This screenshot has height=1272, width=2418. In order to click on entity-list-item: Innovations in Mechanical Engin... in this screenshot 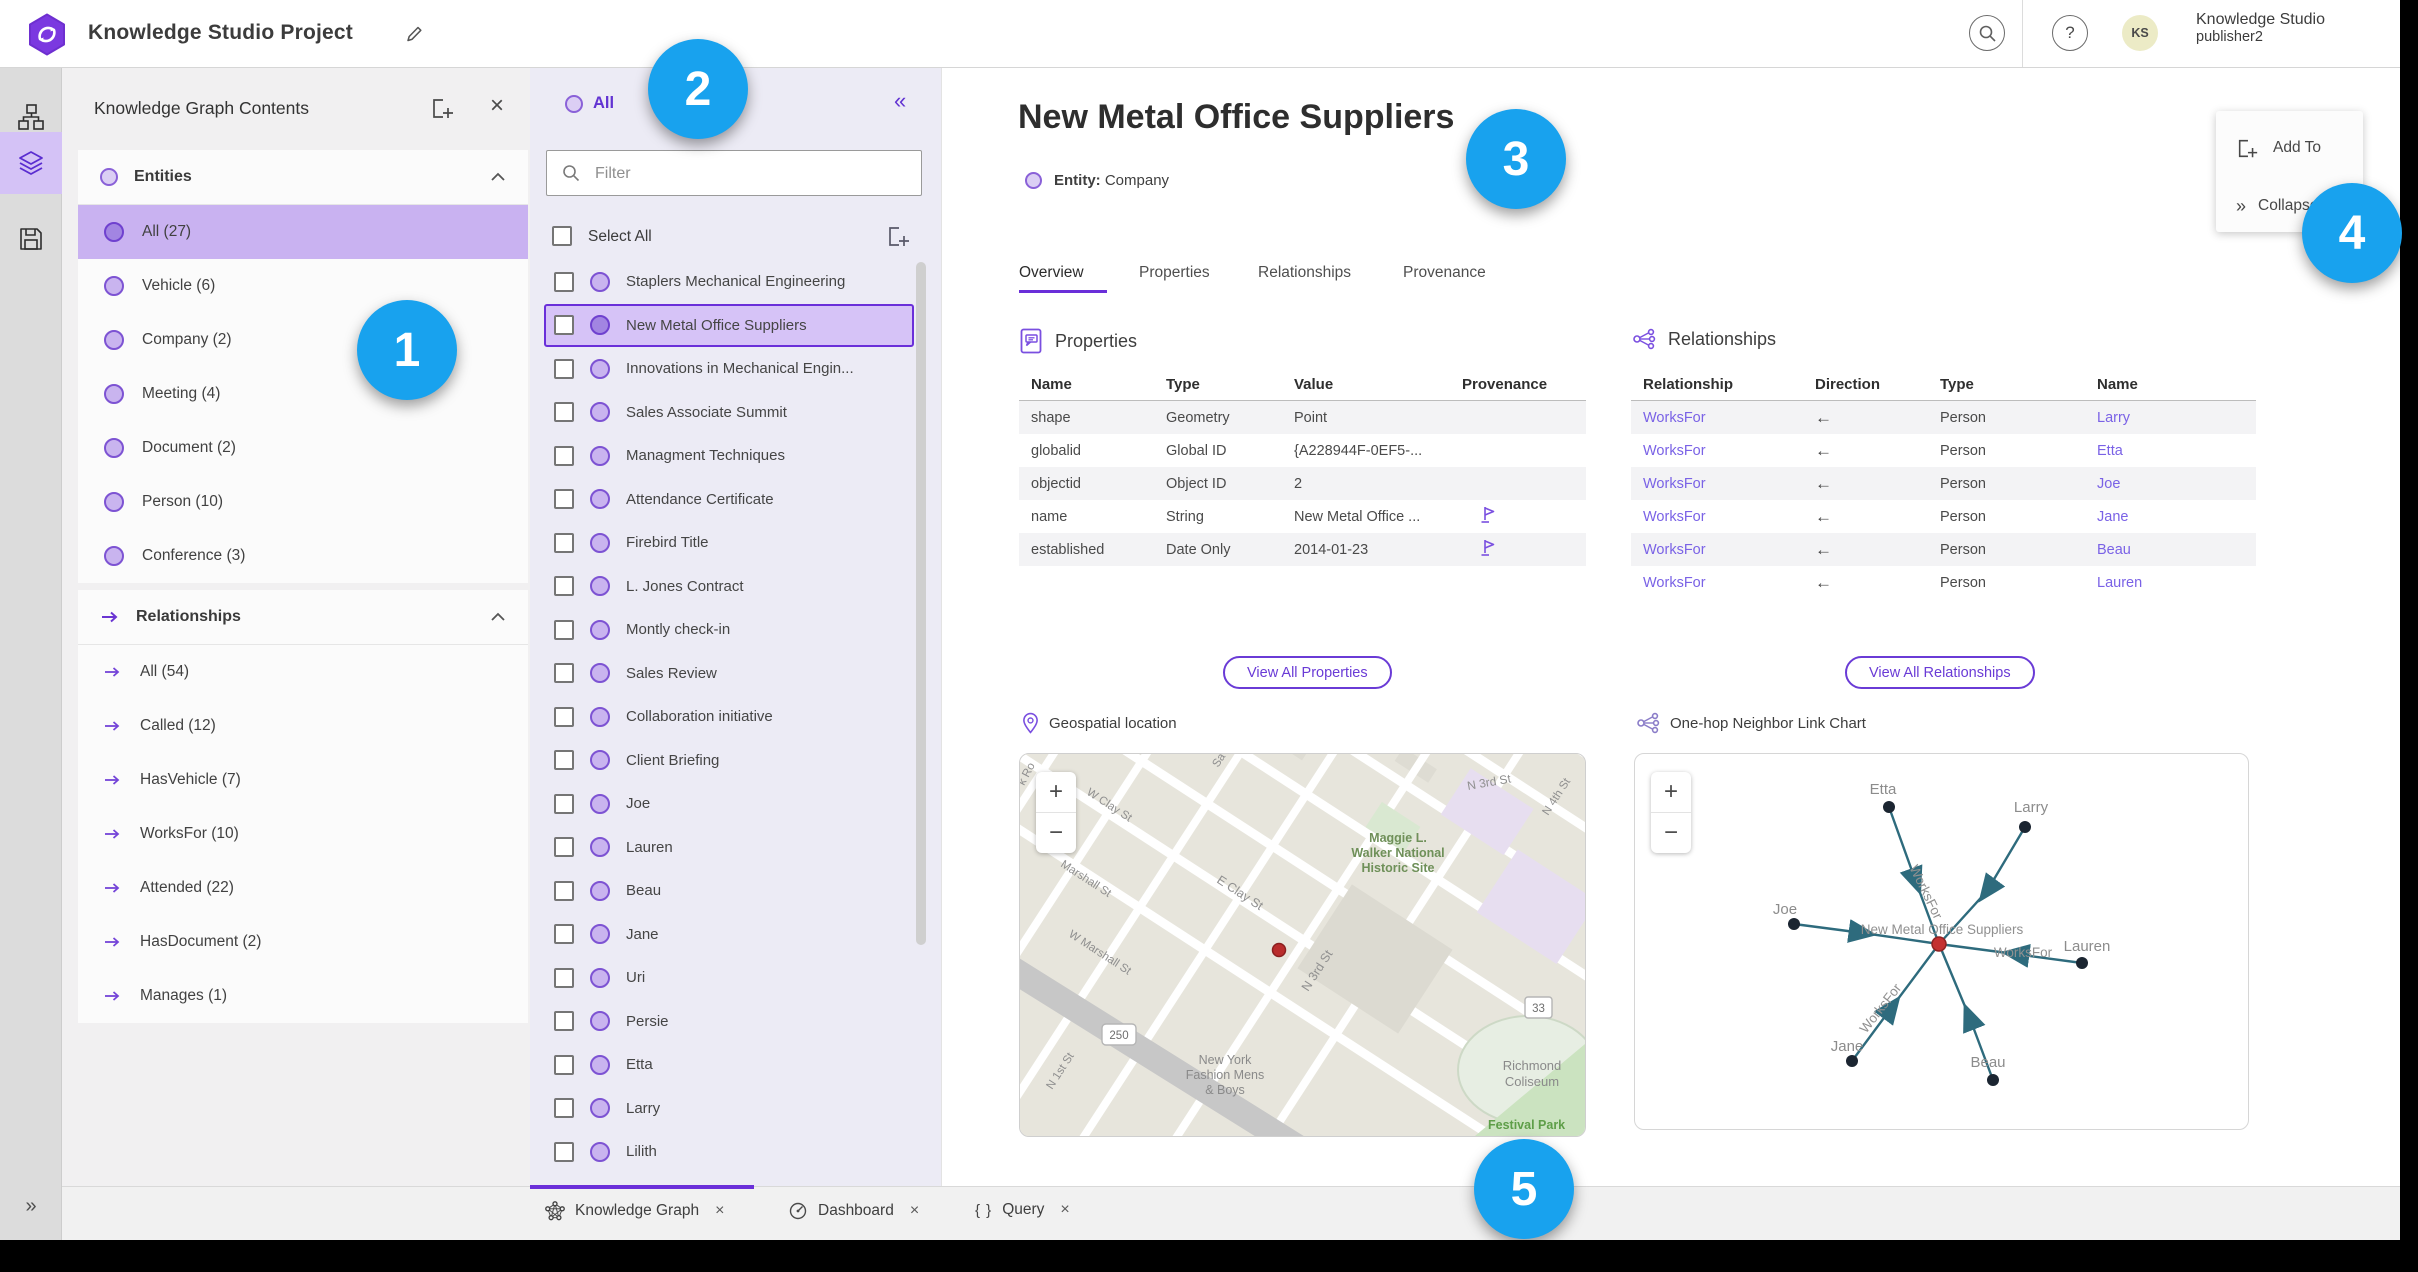, I will do `click(729, 369)`.